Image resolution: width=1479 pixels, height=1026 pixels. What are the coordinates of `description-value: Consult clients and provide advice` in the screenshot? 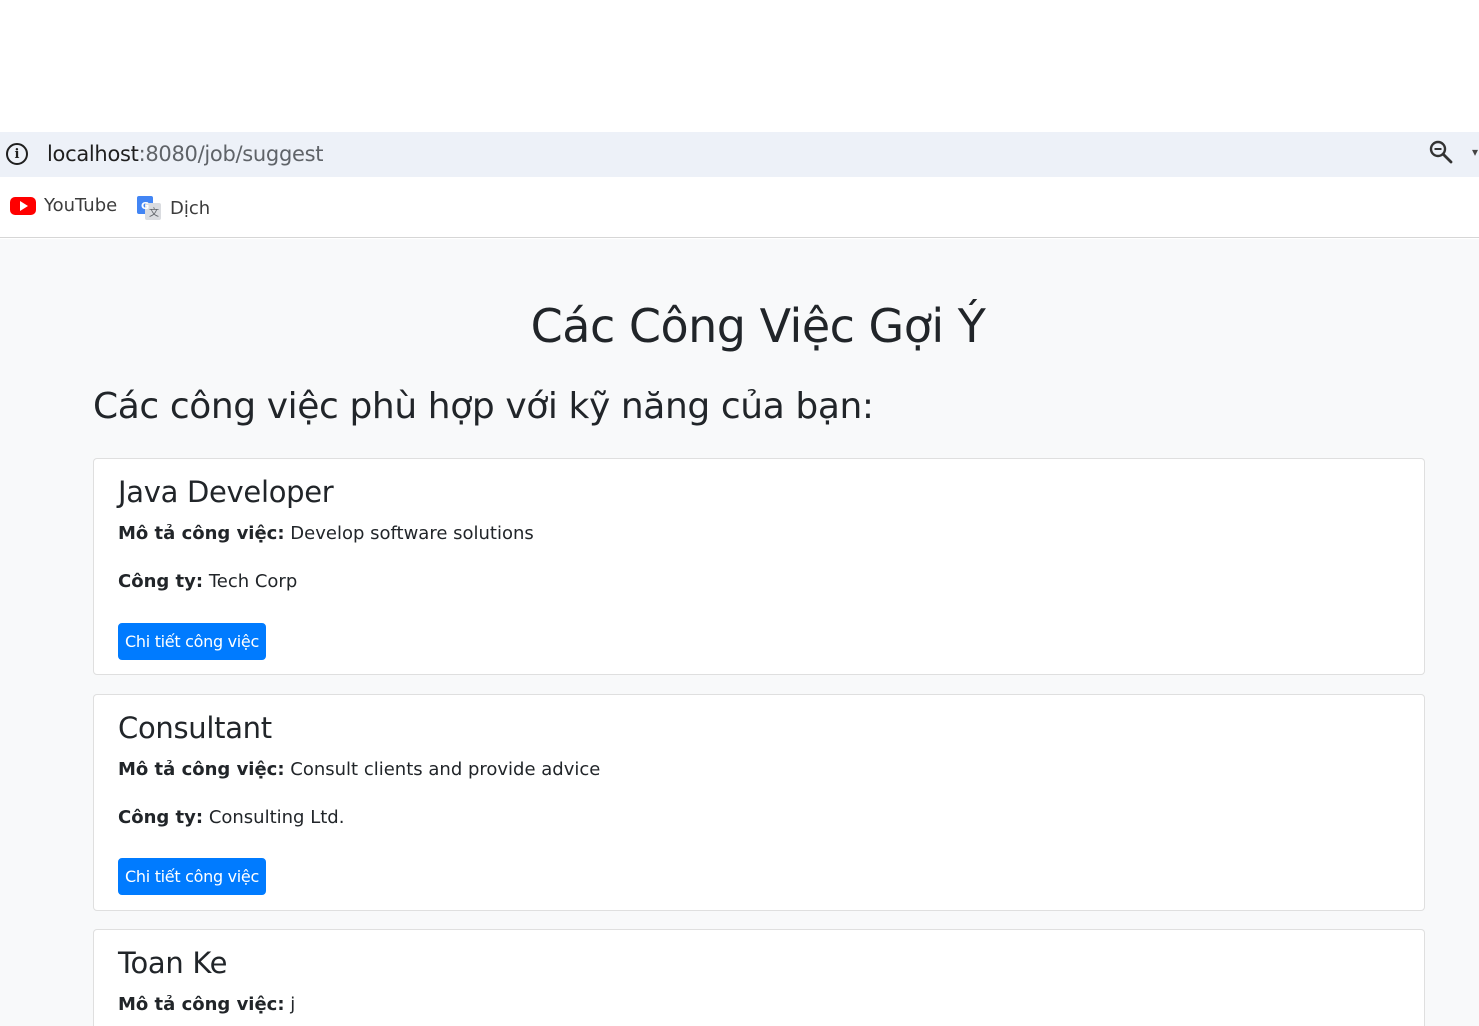 It's located at (445, 769).